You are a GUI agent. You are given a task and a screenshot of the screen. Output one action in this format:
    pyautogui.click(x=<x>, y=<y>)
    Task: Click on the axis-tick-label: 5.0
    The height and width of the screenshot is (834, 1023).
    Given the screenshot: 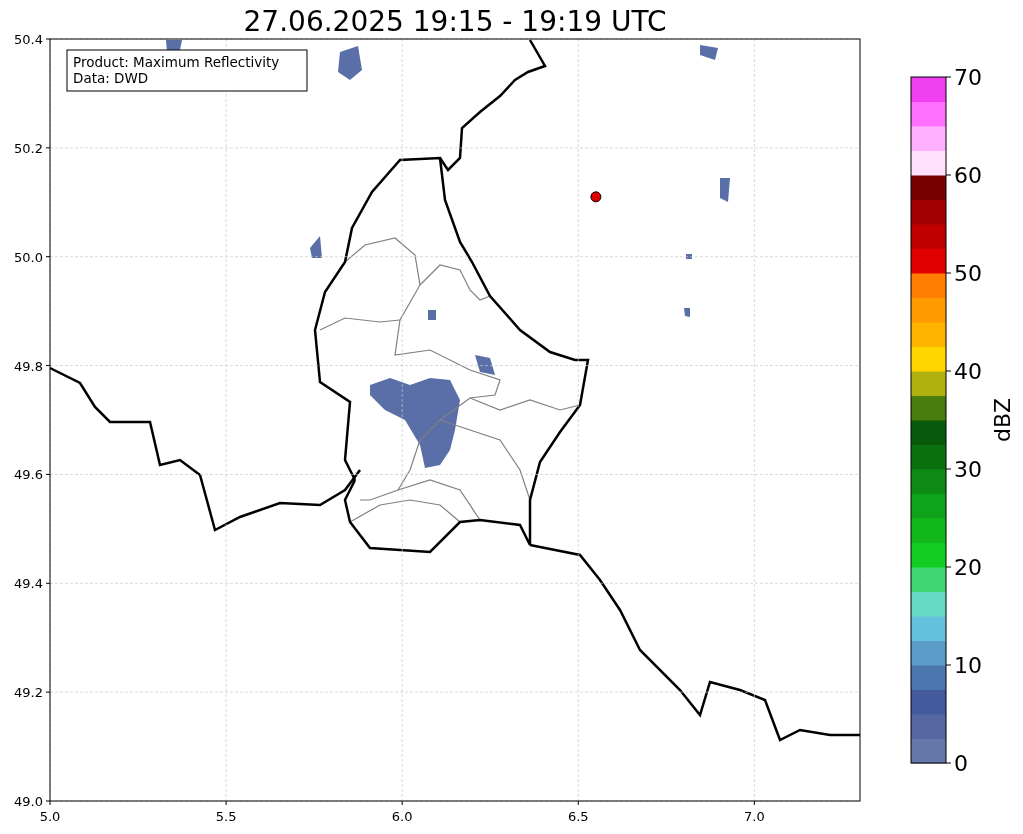 What is the action you would take?
    pyautogui.click(x=50, y=816)
    